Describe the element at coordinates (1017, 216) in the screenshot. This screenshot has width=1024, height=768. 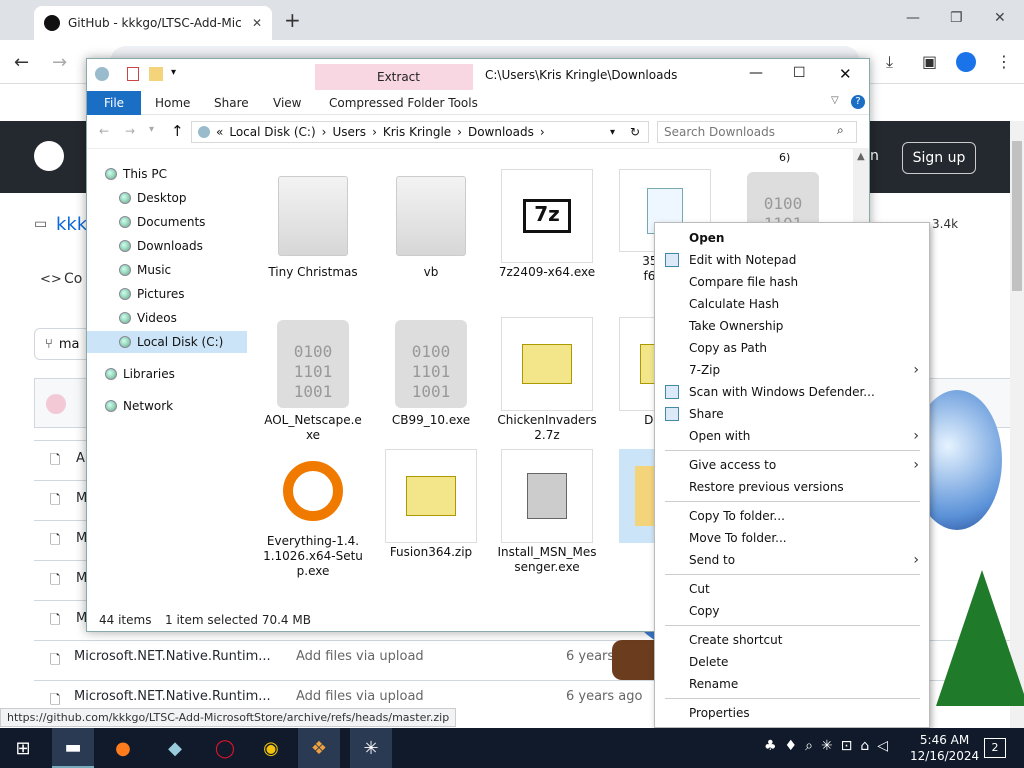
I see `scrollbar-thumb` at that location.